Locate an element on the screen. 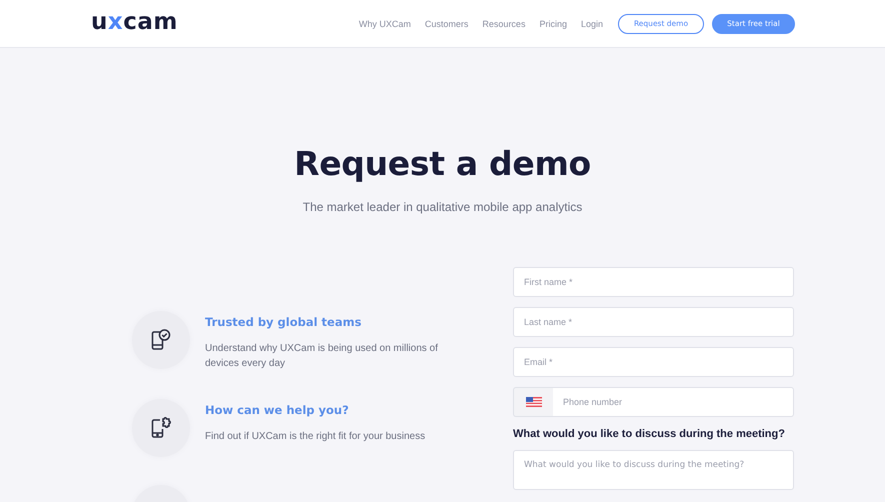 This screenshot has width=885, height=502. nav-link: Why UXCam is located at coordinates (384, 23).